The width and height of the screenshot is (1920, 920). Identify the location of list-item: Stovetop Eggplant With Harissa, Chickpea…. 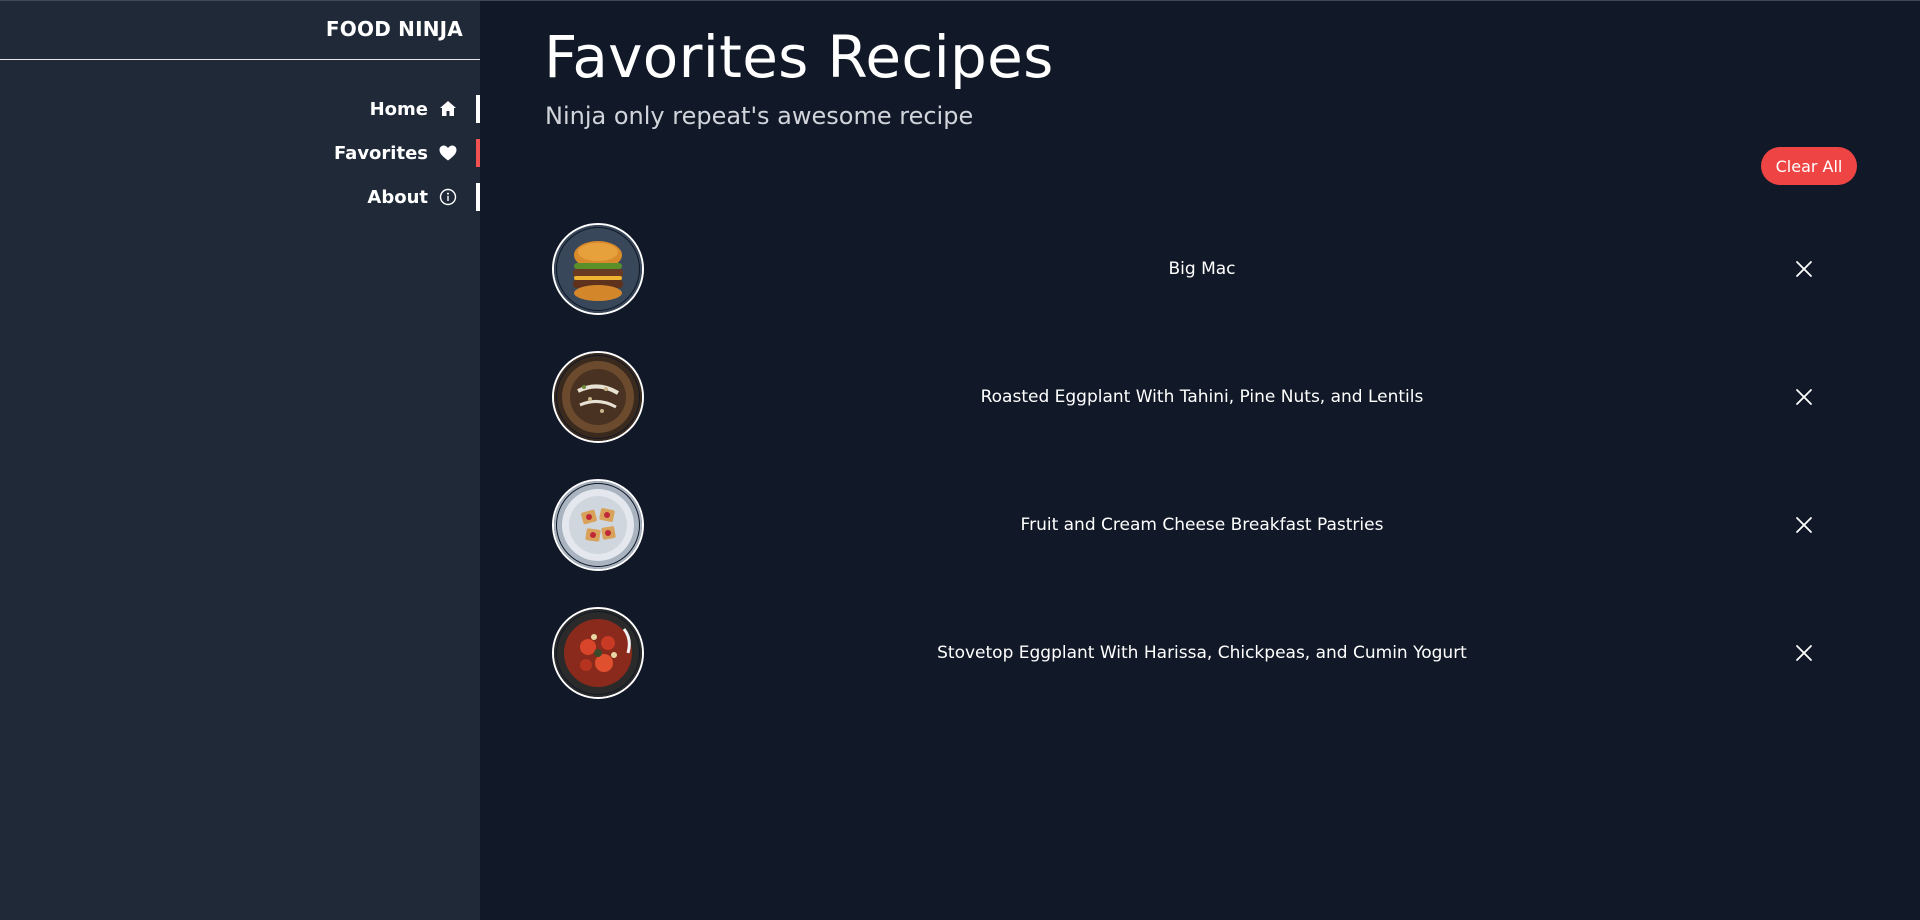
(1202, 653).